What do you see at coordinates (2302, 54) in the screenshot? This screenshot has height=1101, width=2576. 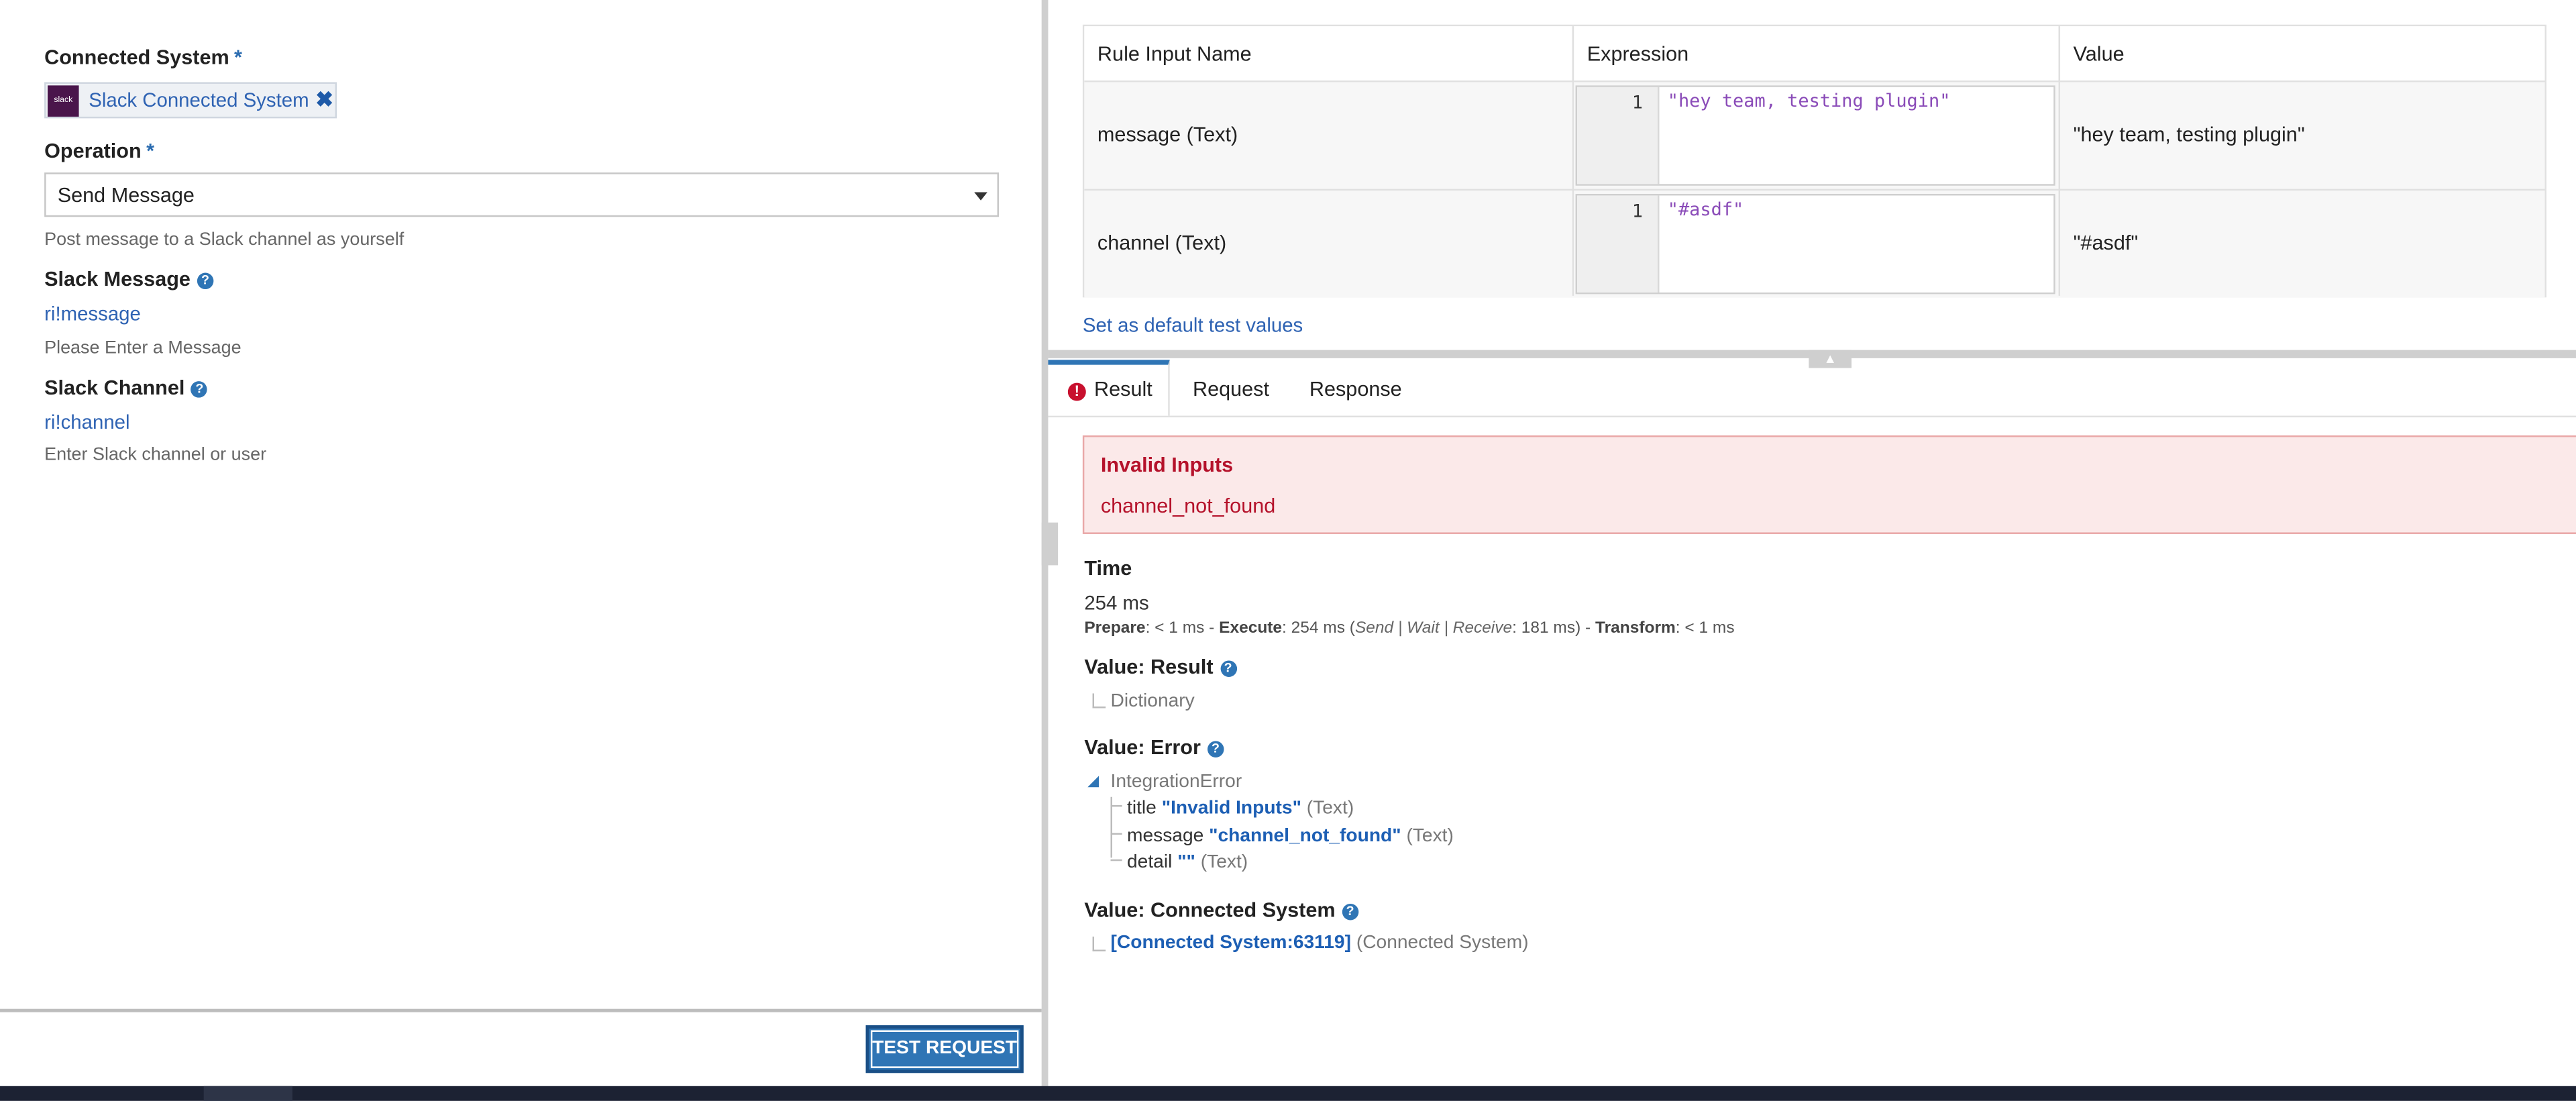 I see `column-header-value: Value` at bounding box center [2302, 54].